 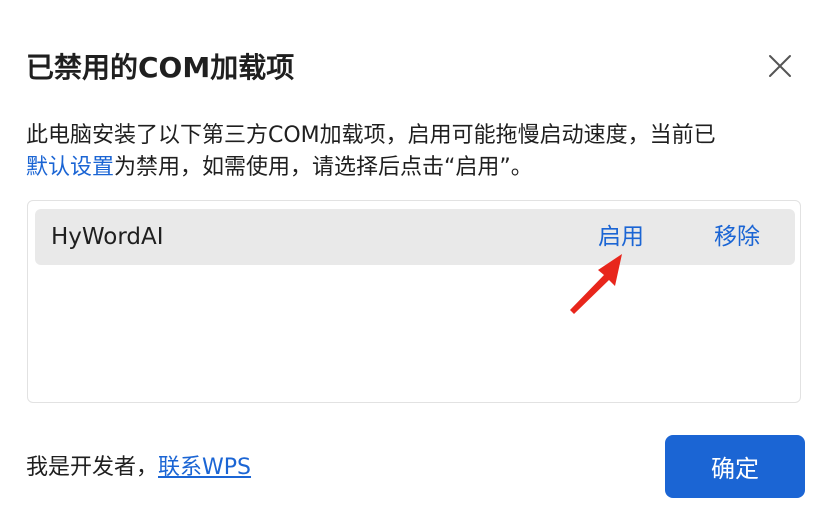 I want to click on remove-button: 移除, so click(x=737, y=237).